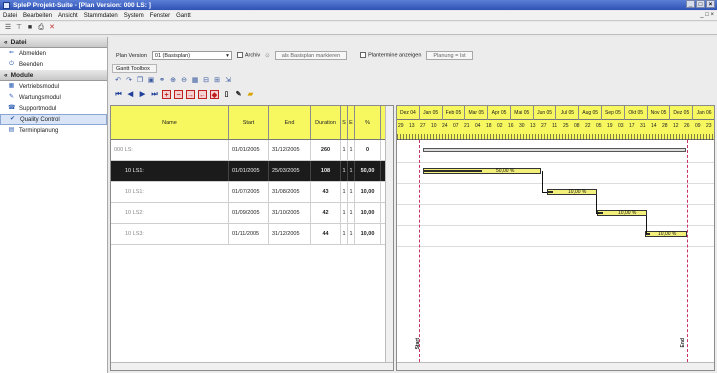 This screenshot has height=373, width=717. What do you see at coordinates (68, 16) in the screenshot?
I see `menu-ansicht: Ansicht` at bounding box center [68, 16].